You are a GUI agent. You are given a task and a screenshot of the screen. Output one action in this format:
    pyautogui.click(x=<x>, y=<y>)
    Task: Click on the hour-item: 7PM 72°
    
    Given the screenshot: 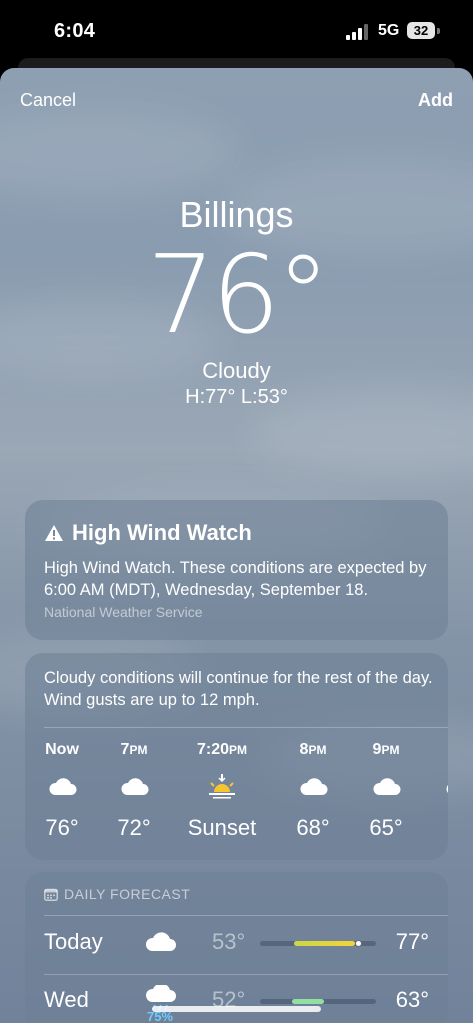 What is the action you would take?
    pyautogui.click(x=134, y=791)
    